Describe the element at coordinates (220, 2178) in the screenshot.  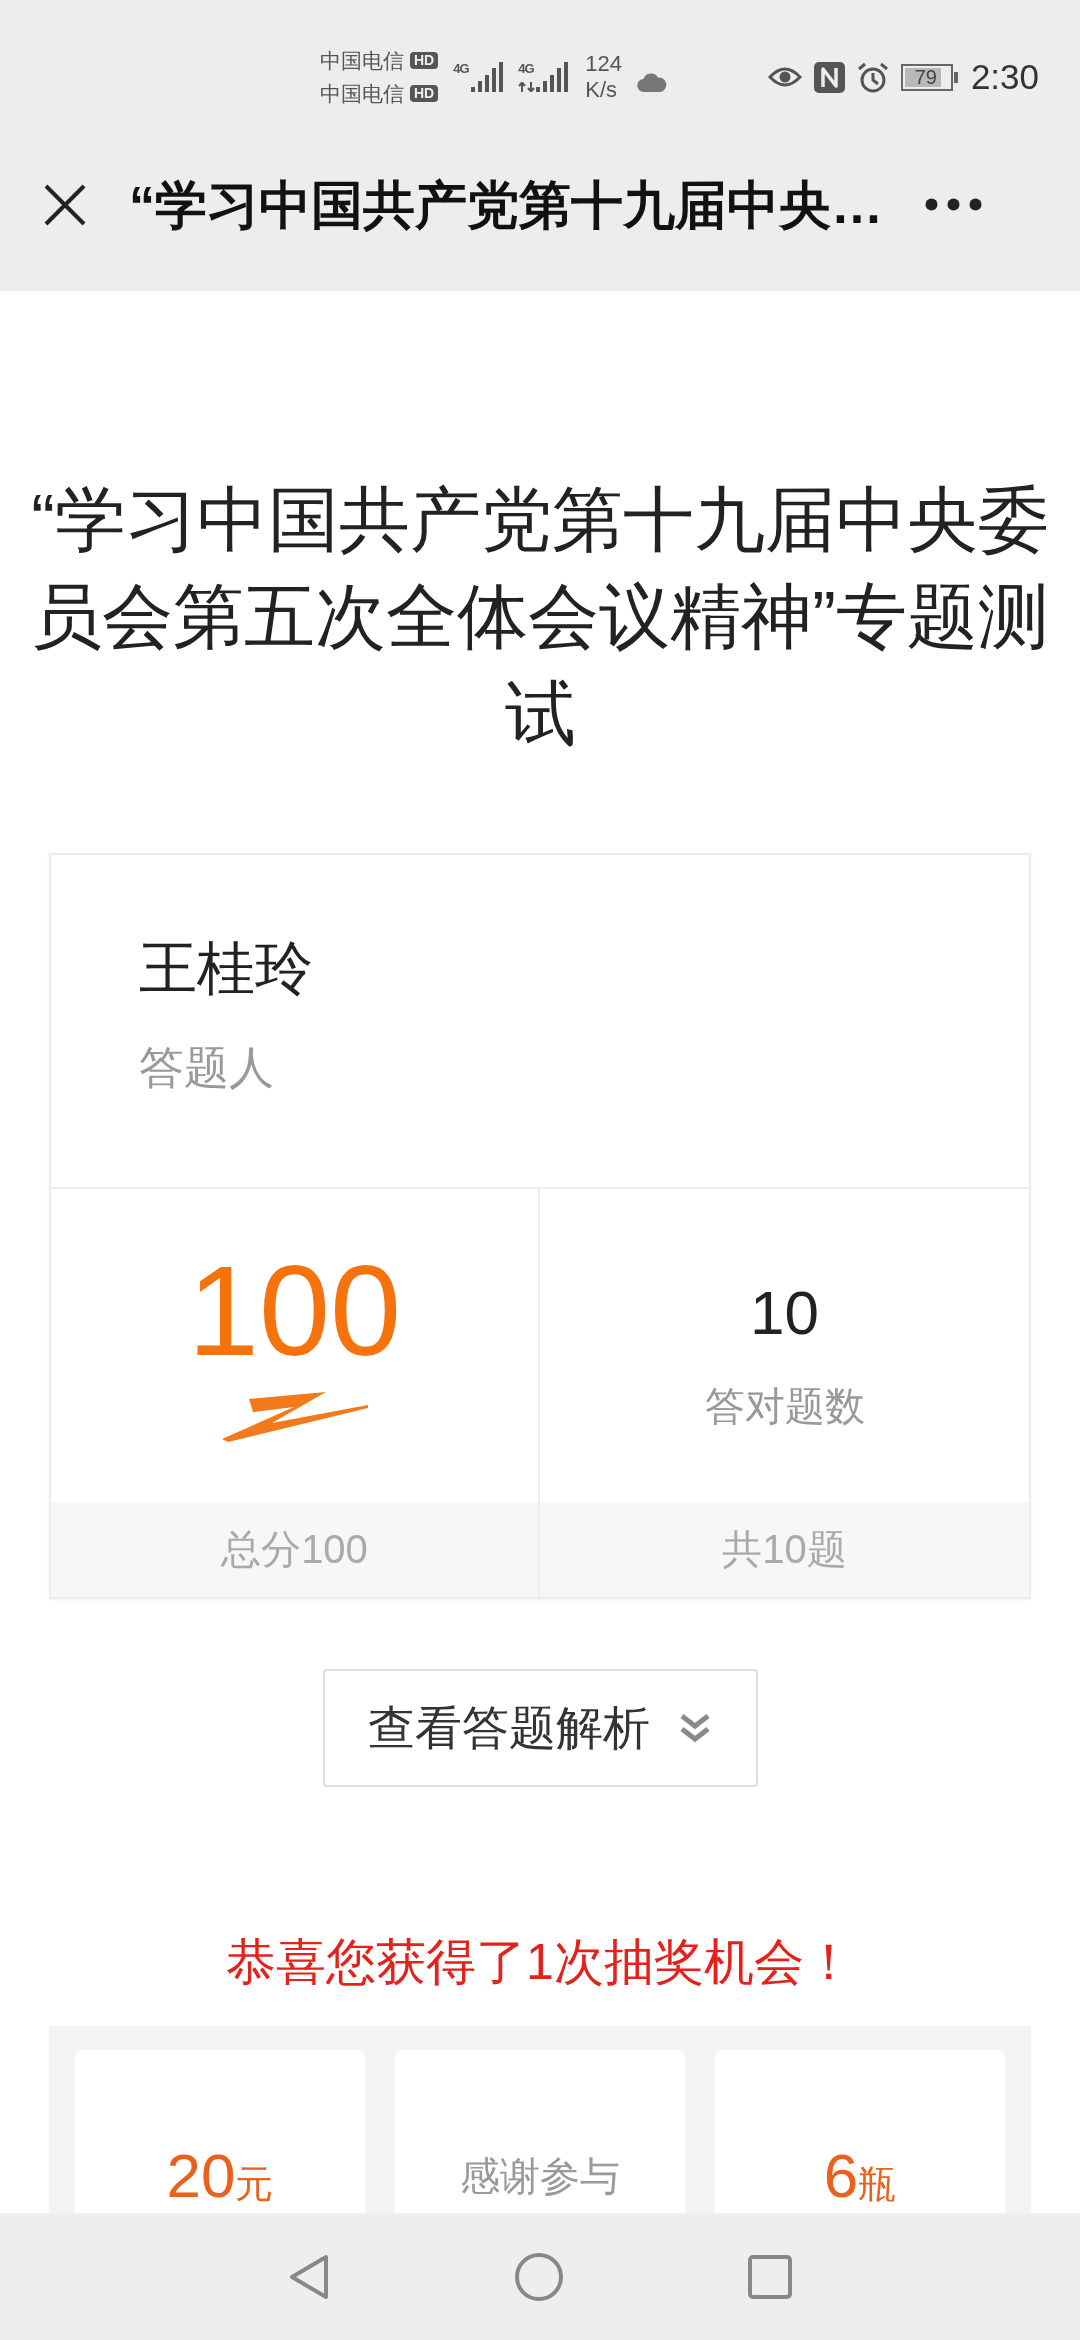
I see `prize-amount: 20元` at that location.